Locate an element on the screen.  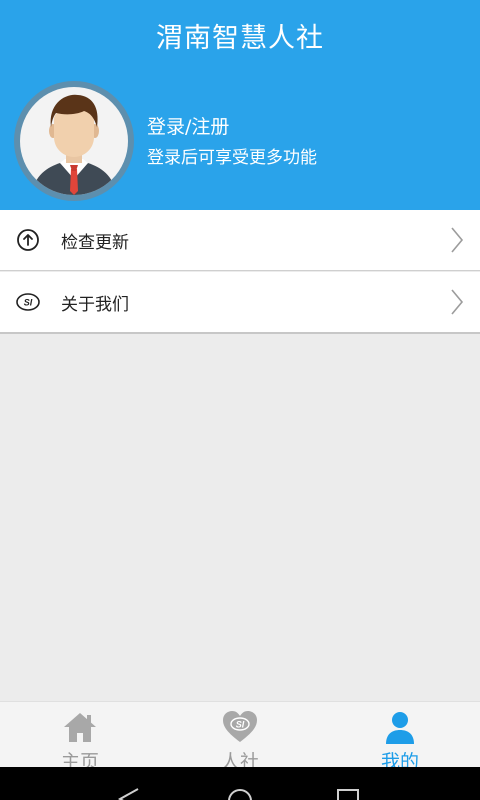
home-circle-icon is located at coordinates (240, 793).